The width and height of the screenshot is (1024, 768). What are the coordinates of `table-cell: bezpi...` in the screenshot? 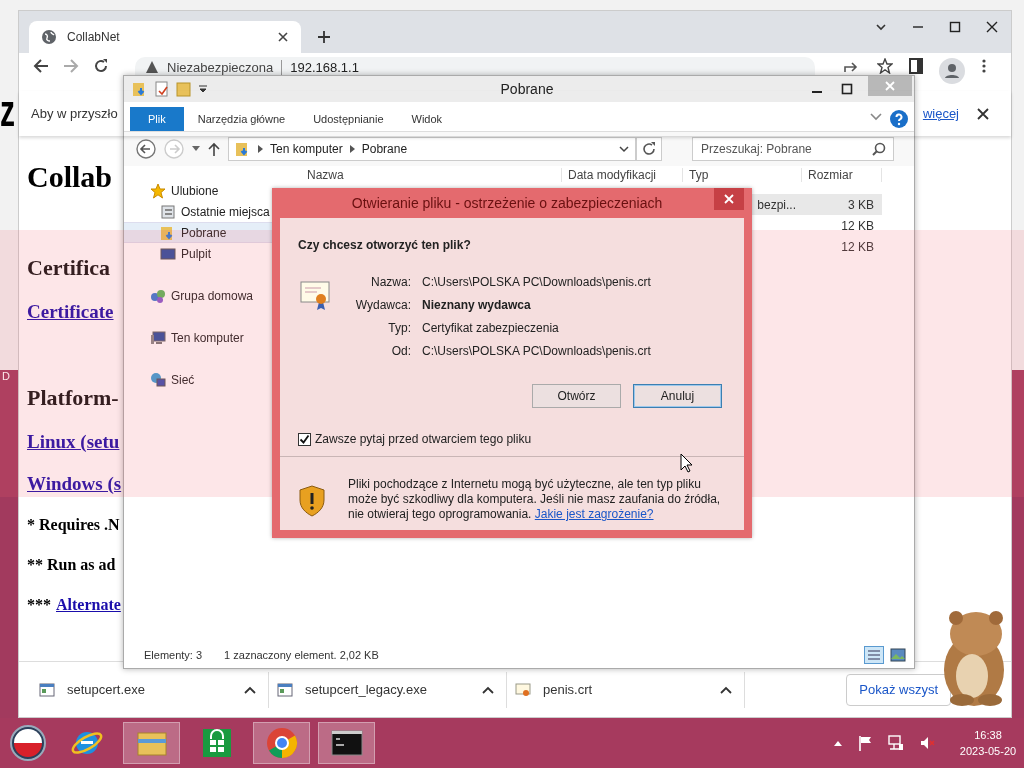 It's located at (776, 204).